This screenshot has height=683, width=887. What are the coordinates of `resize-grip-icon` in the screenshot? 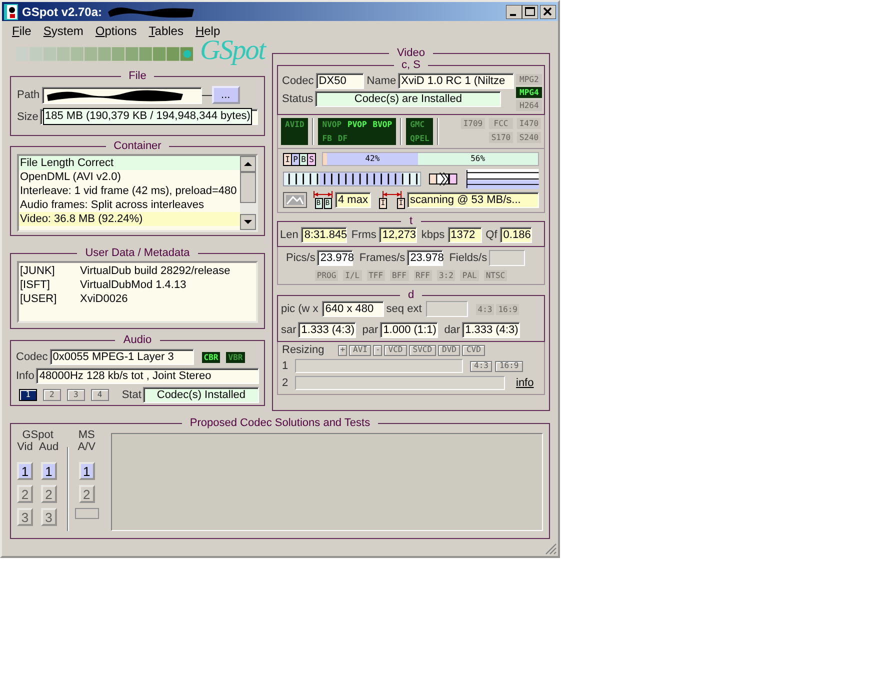 It's located at (551, 549).